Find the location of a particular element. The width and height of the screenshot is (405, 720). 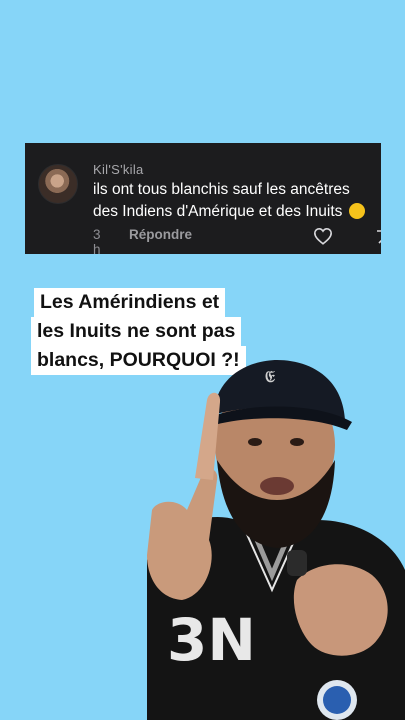

comment-text-line1: ils ont tous blanchis sauf les ancêtres is located at coordinates (221, 189).